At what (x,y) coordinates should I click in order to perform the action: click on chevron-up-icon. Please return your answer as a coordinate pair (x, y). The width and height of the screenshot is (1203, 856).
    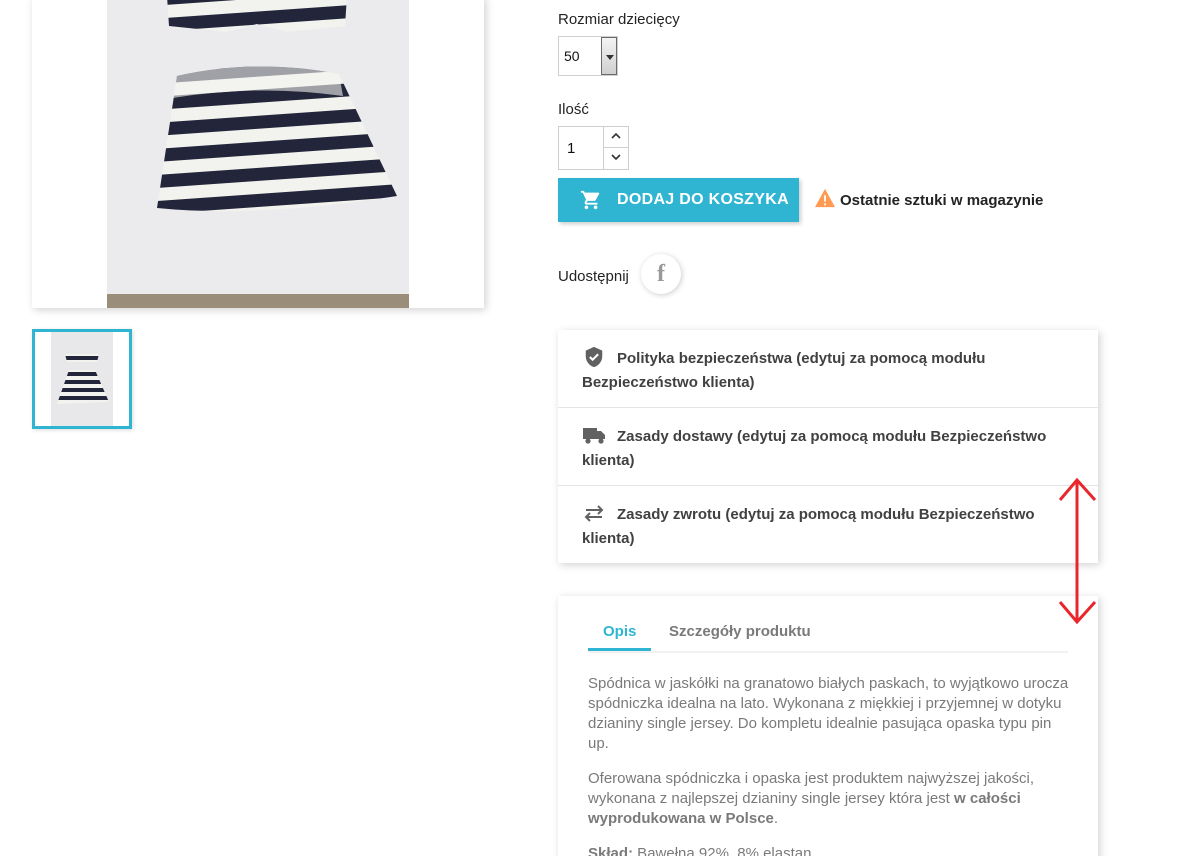
    Looking at the image, I should click on (616, 135).